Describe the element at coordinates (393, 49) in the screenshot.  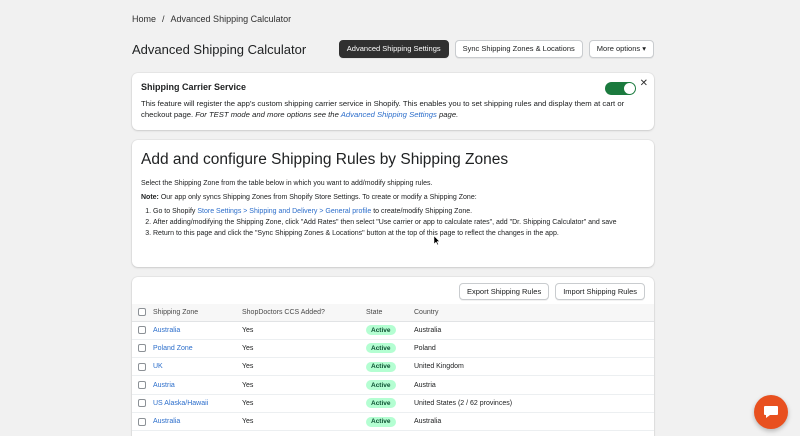
I see `advanced-shipping-settings-button: Advanced Shipping Settings` at that location.